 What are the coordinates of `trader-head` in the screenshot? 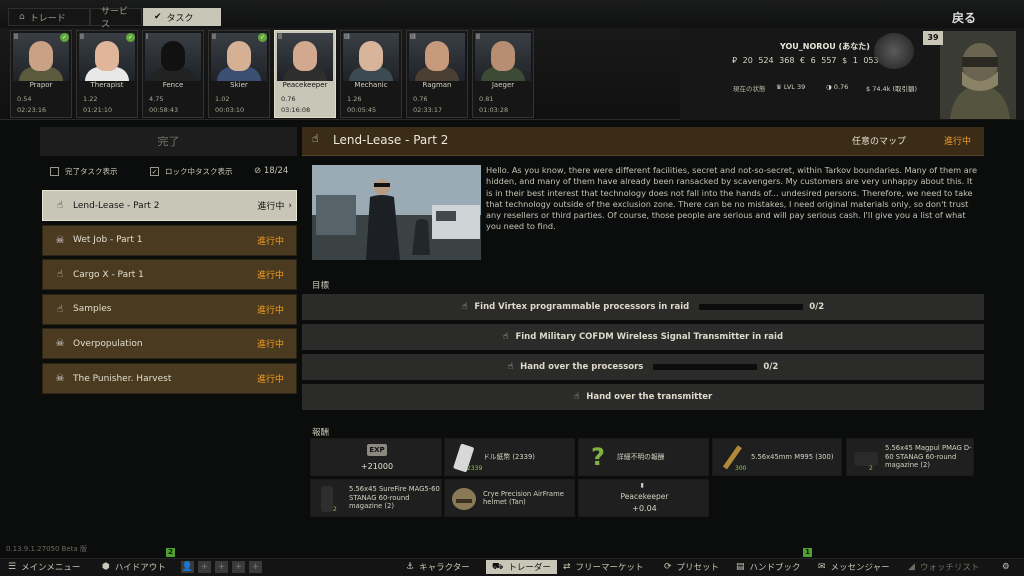 It's located at (173, 56).